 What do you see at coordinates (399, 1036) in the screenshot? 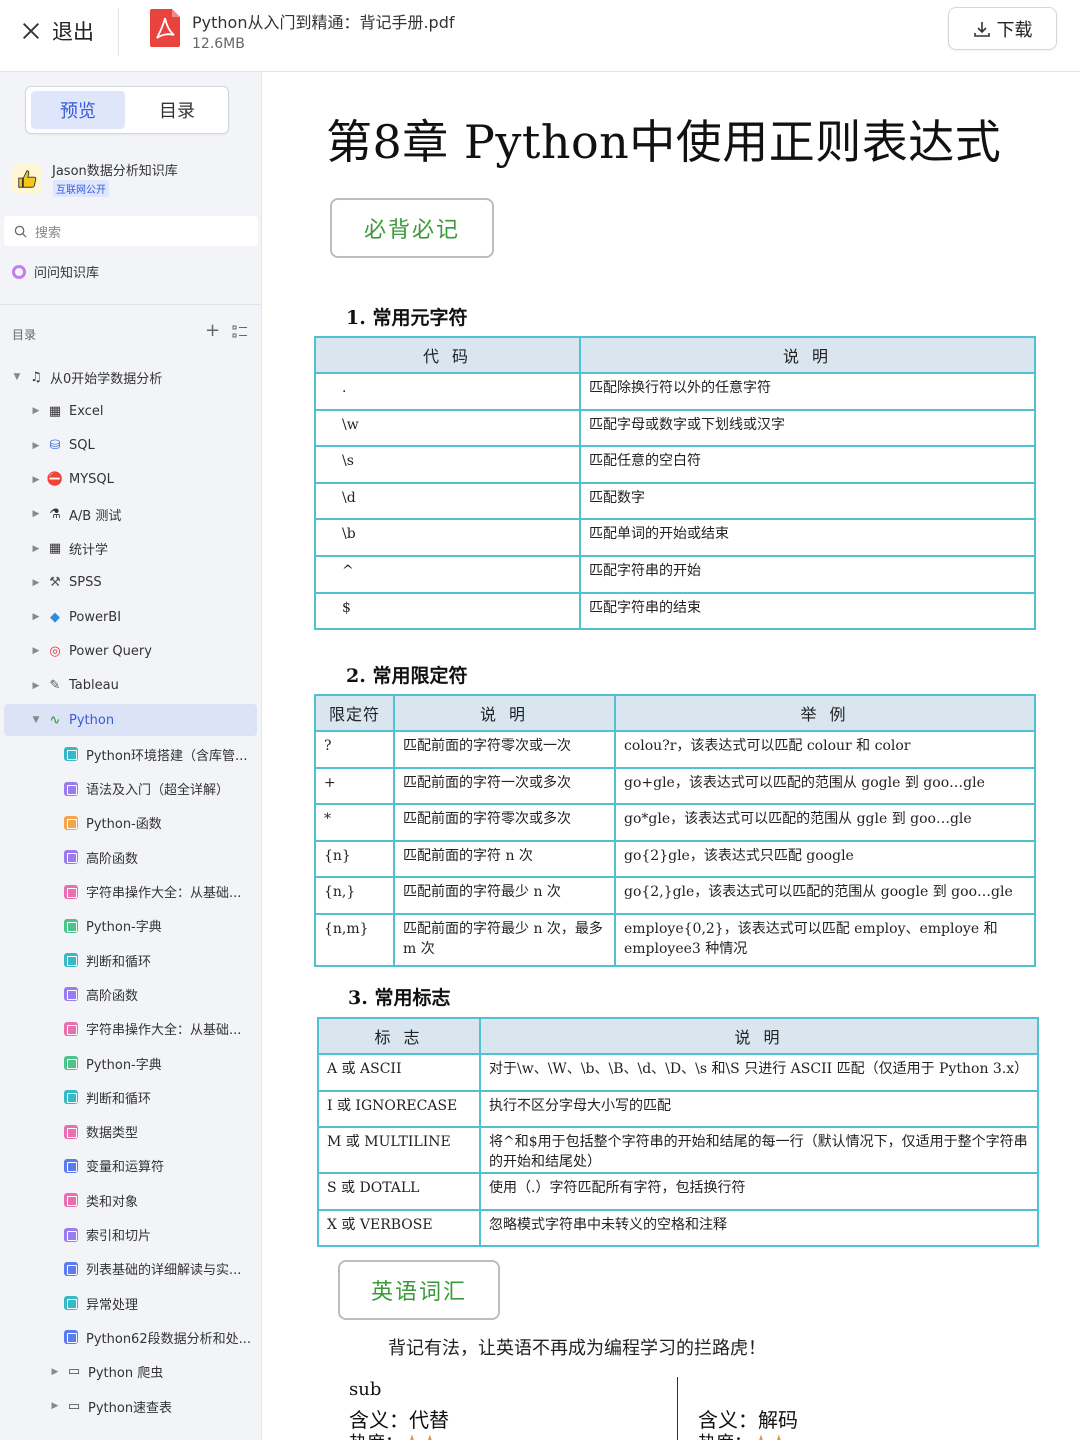
I see `column-header: 标 志` at bounding box center [399, 1036].